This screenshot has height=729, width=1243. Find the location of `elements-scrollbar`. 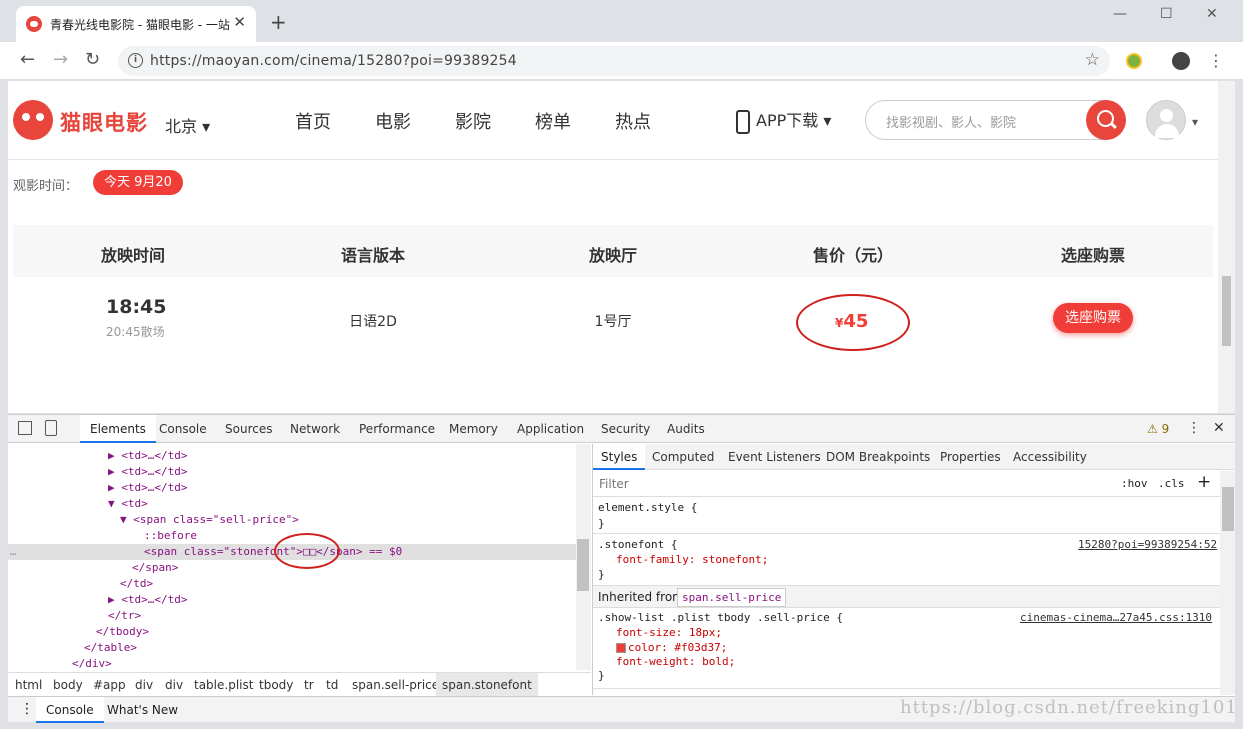

elements-scrollbar is located at coordinates (583, 557).